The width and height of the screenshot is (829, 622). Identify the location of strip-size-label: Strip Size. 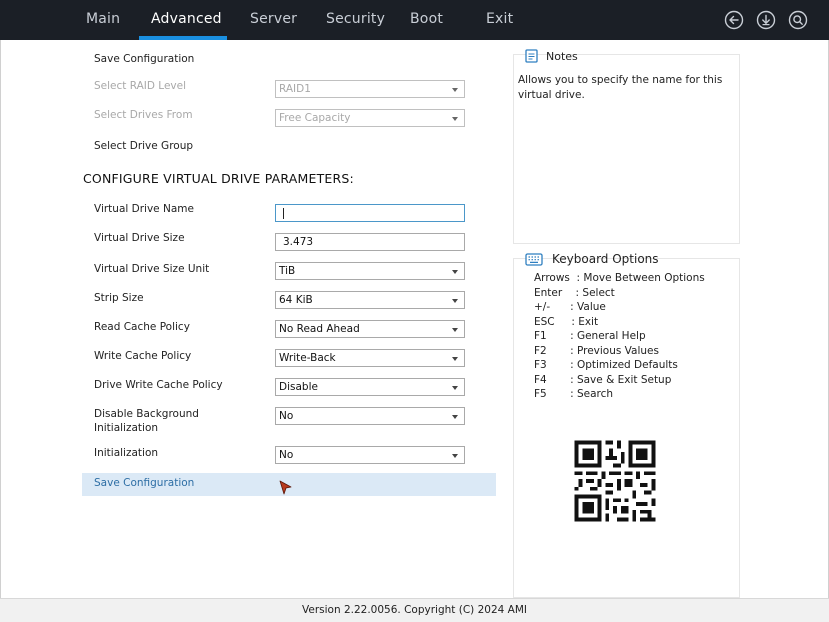
(119, 298).